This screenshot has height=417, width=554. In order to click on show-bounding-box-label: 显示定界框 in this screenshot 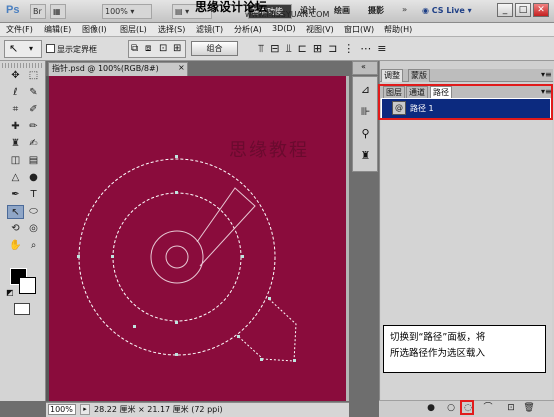, I will do `click(77, 49)`.